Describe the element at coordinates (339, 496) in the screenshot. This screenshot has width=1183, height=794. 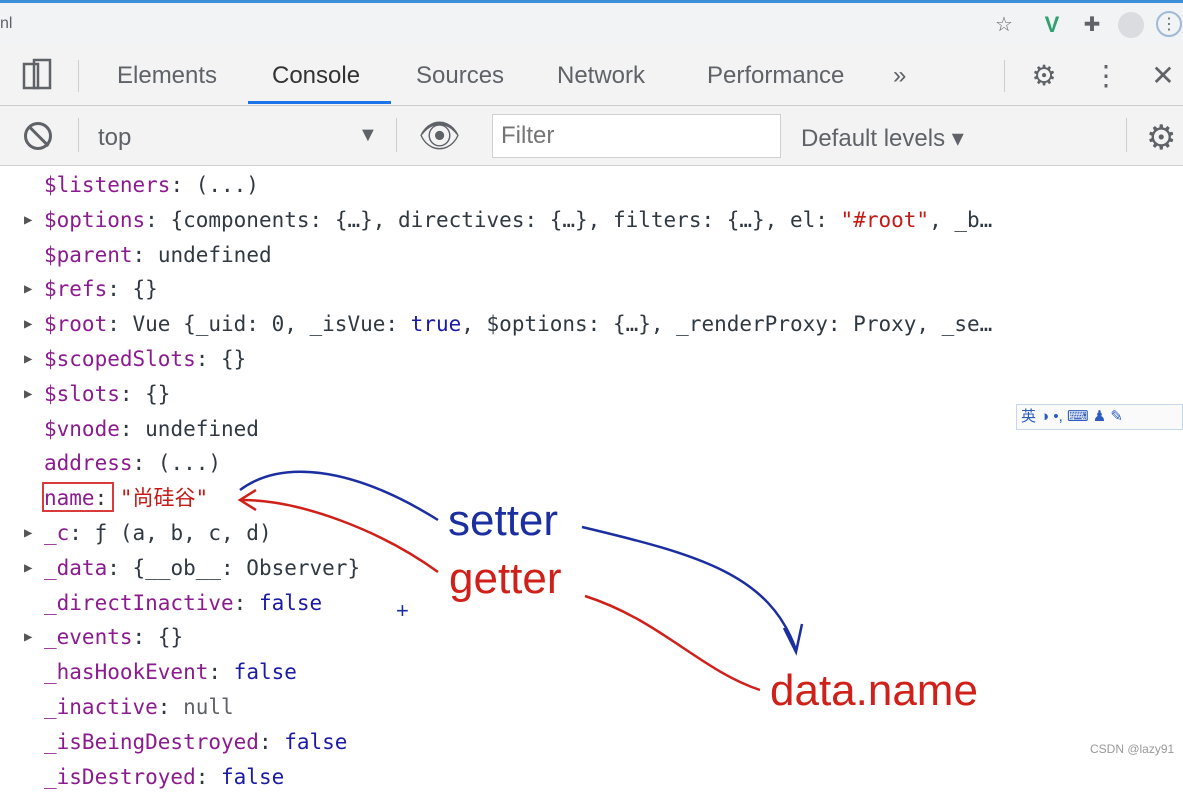
I see `setter-curve` at that location.